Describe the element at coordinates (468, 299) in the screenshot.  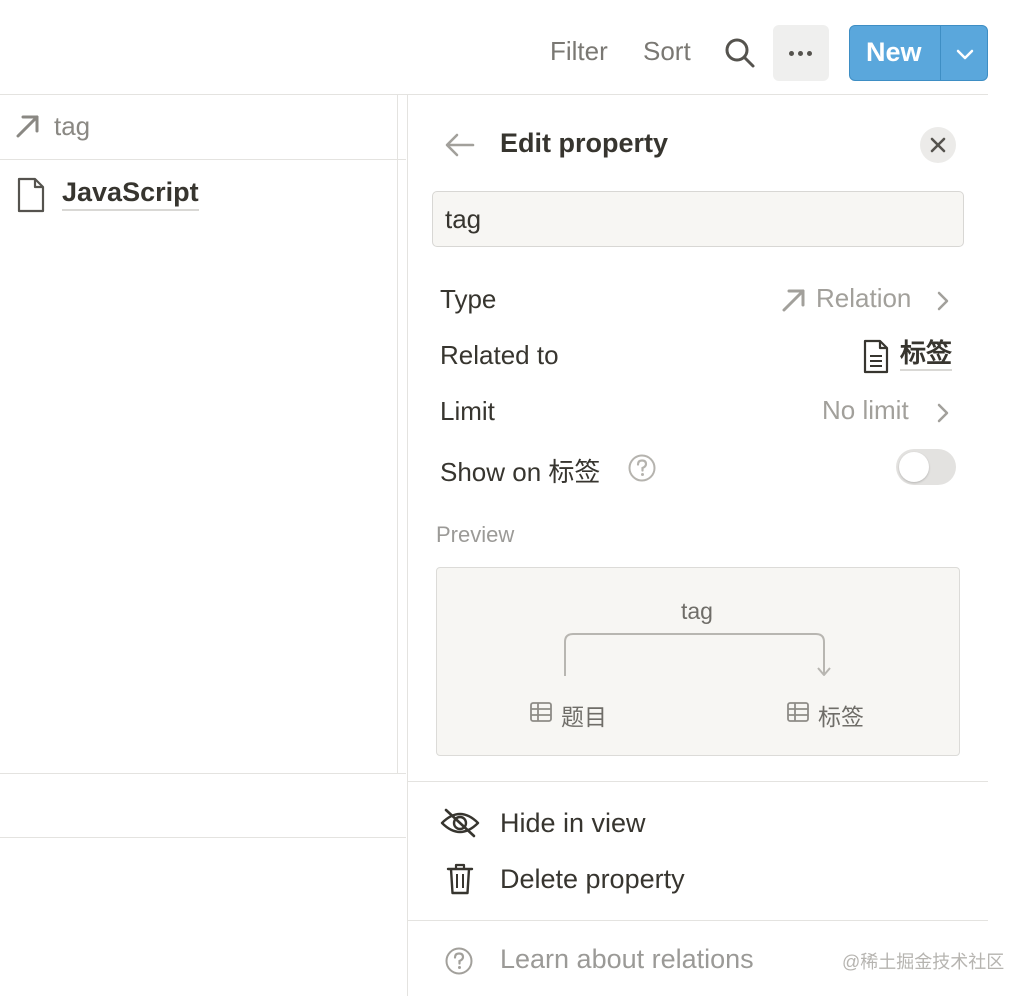
I see `type-label: Type` at that location.